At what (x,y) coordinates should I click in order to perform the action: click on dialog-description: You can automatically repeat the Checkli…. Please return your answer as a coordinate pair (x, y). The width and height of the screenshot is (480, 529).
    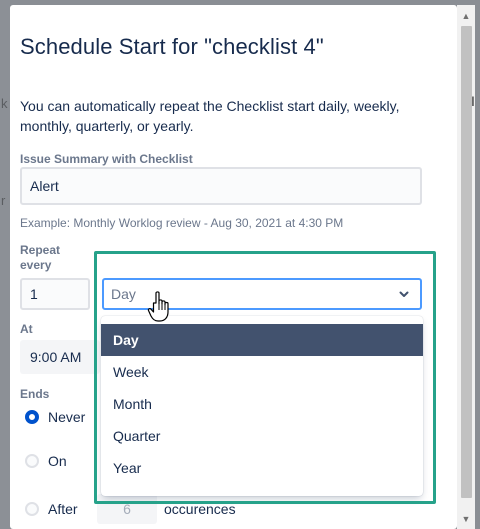
    Looking at the image, I should click on (210, 116).